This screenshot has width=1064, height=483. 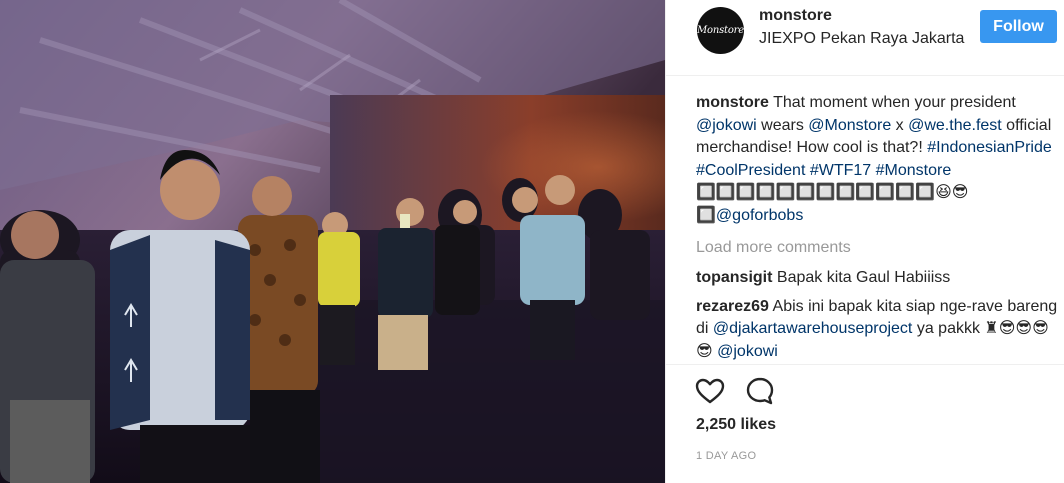 I want to click on header-username: monstore, so click(x=795, y=16).